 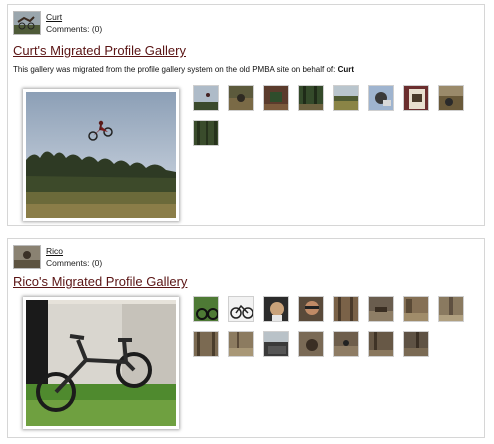 What do you see at coordinates (346, 69) in the screenshot?
I see `description-owner: Curt` at bounding box center [346, 69].